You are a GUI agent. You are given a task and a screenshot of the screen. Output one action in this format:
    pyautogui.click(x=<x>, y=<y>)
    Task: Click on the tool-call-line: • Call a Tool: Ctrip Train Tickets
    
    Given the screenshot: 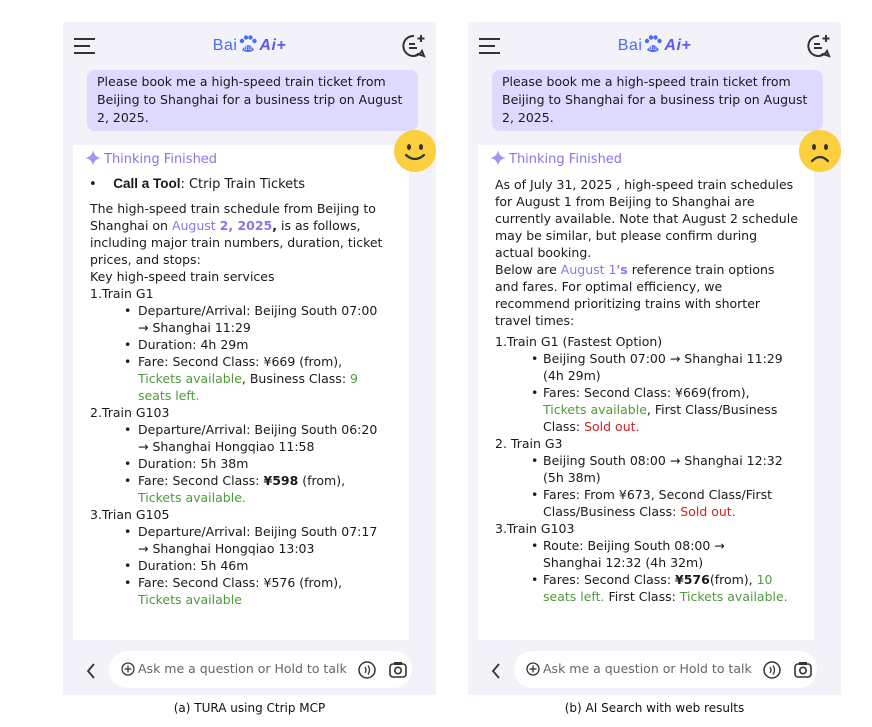 What is the action you would take?
    pyautogui.click(x=197, y=184)
    